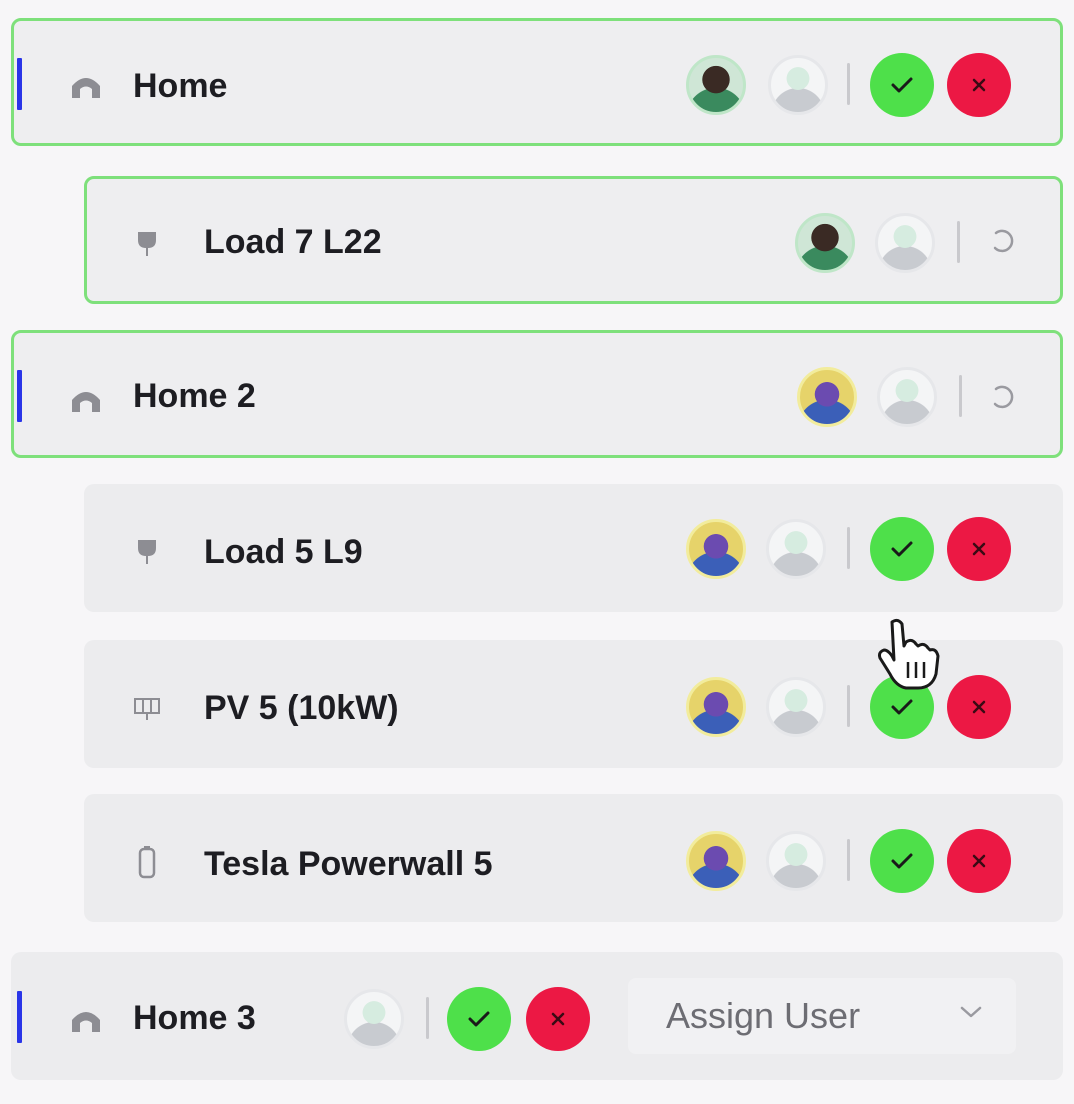  Describe the element at coordinates (573, 858) in the screenshot. I see `row-tesla-powerwall-5: Tesla Powerwall 5` at that location.